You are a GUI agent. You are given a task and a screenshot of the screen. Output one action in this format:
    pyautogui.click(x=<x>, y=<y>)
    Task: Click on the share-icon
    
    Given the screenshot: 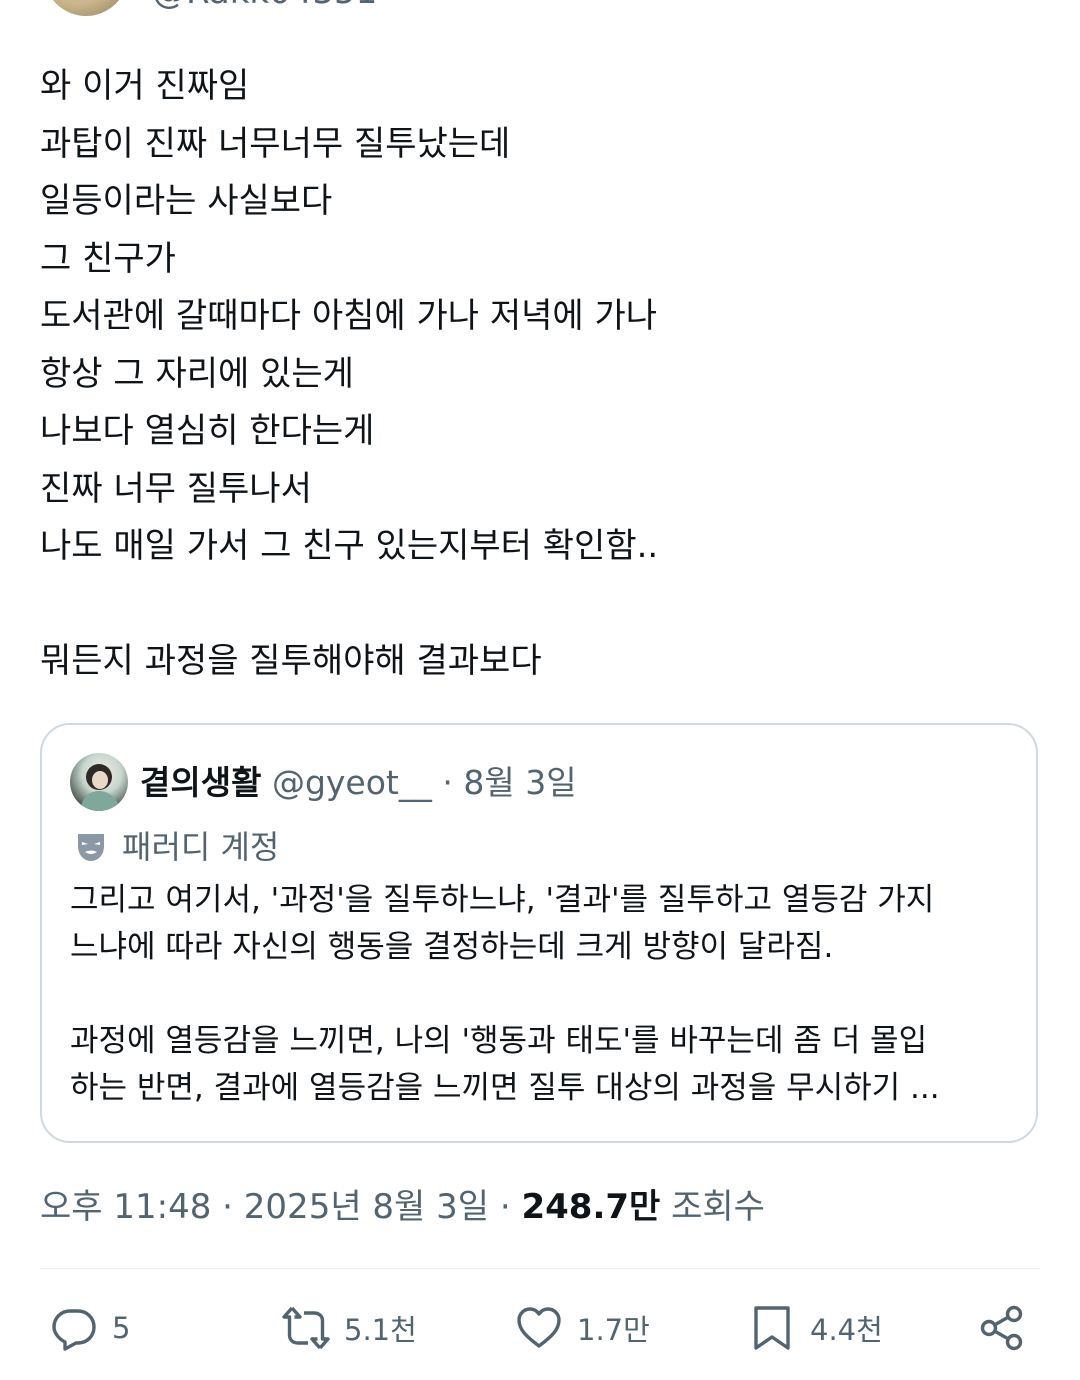 What is the action you would take?
    pyautogui.click(x=1001, y=1328)
    